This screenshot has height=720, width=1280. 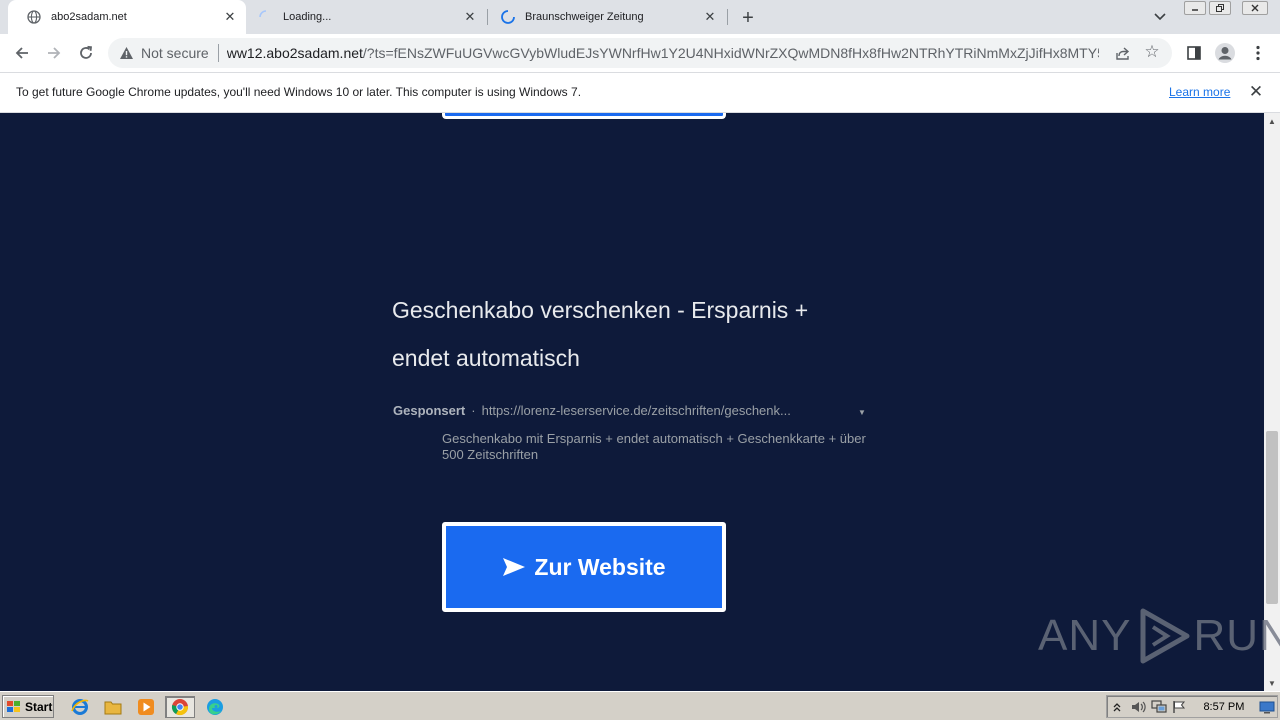 I want to click on play-triangle-icon, so click(x=1164, y=636).